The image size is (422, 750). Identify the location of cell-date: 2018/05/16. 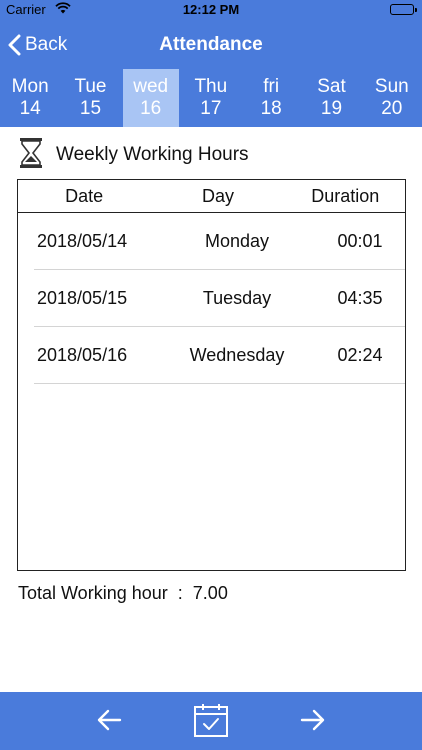
(82, 354).